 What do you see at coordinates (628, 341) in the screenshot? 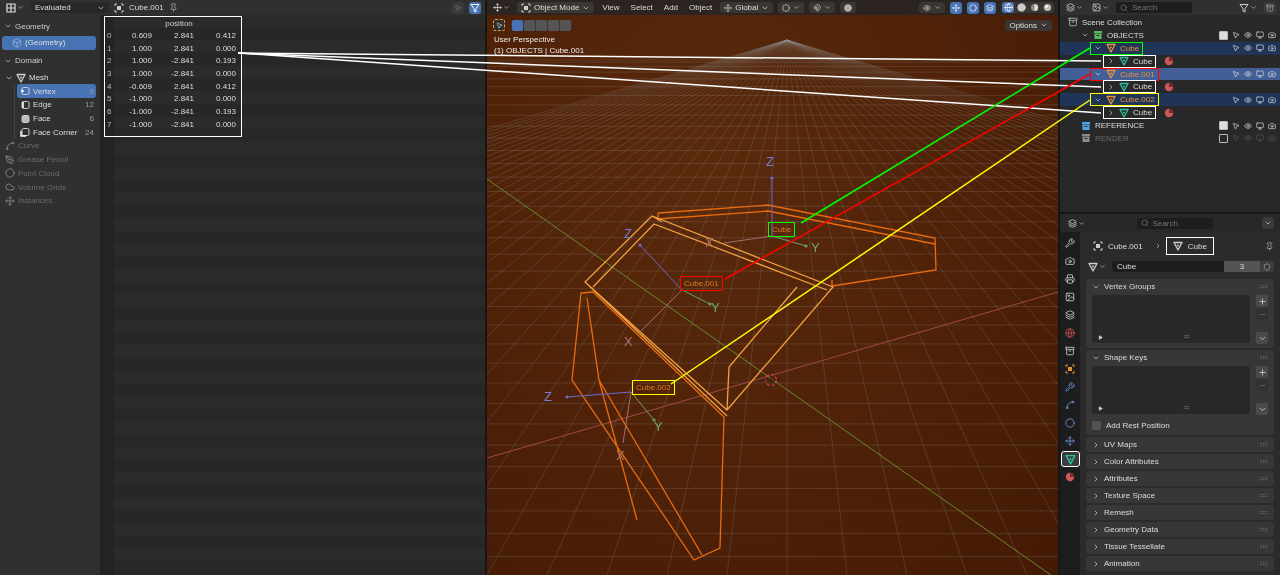
I see `axis-label: X` at bounding box center [628, 341].